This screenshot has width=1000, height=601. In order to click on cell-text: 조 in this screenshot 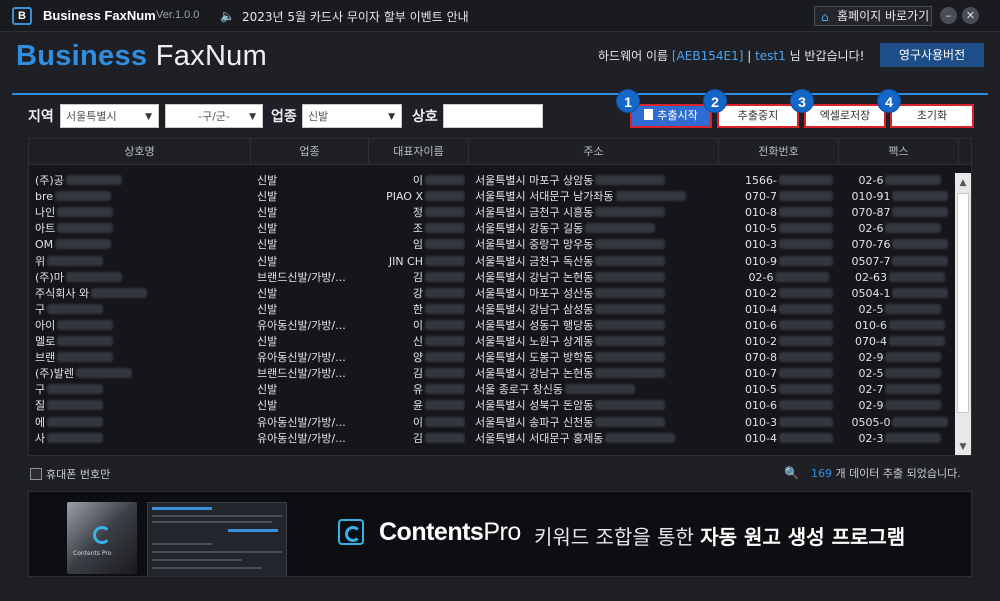, I will do `click(417, 229)`.